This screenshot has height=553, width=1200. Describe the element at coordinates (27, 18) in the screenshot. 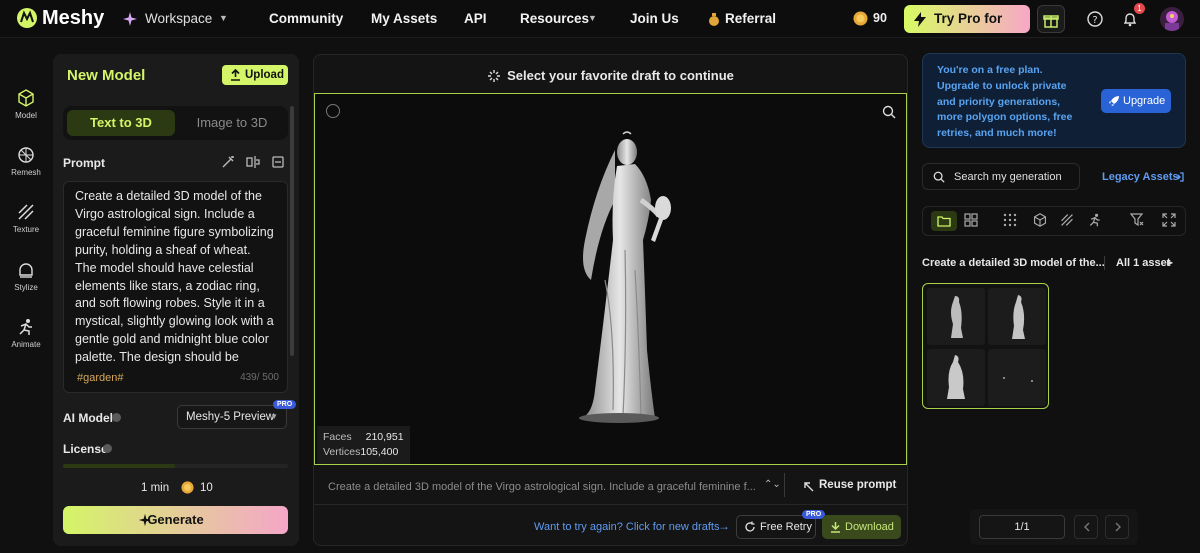

I see `meshy-logo-icon` at that location.